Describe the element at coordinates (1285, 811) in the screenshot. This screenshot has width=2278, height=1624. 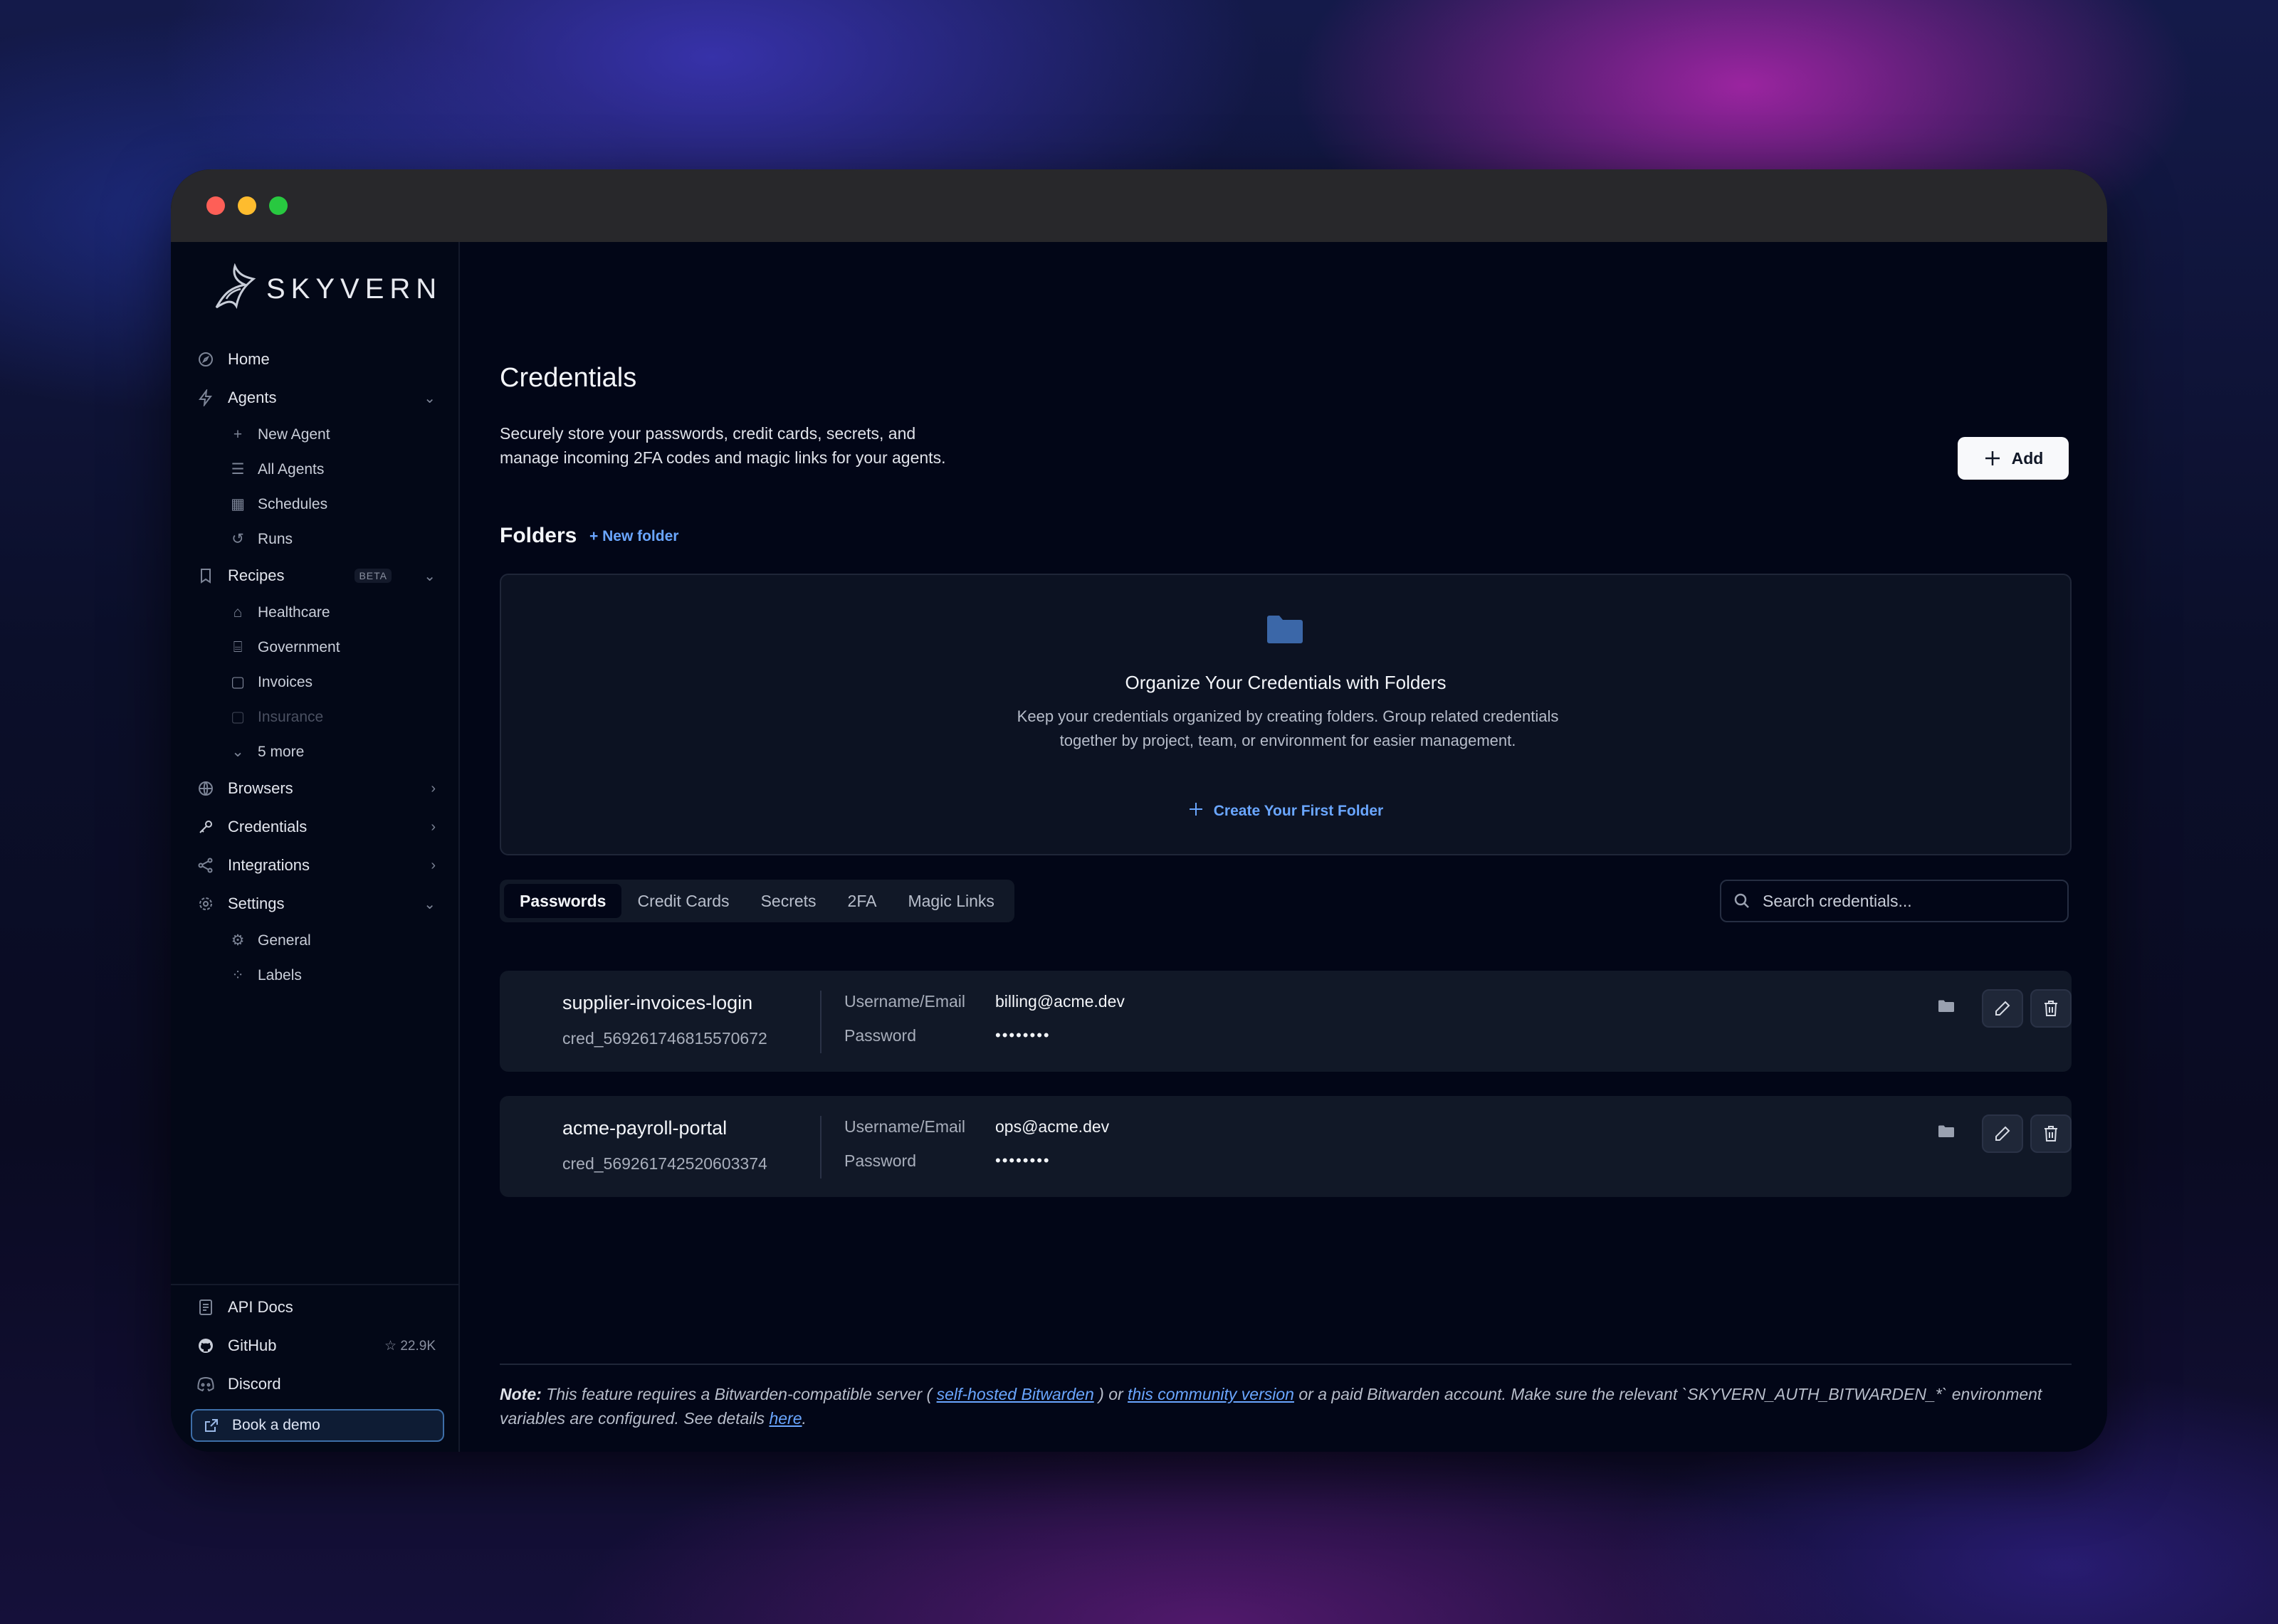
I see `create-first-folder-button: Create Your First Folder` at that location.